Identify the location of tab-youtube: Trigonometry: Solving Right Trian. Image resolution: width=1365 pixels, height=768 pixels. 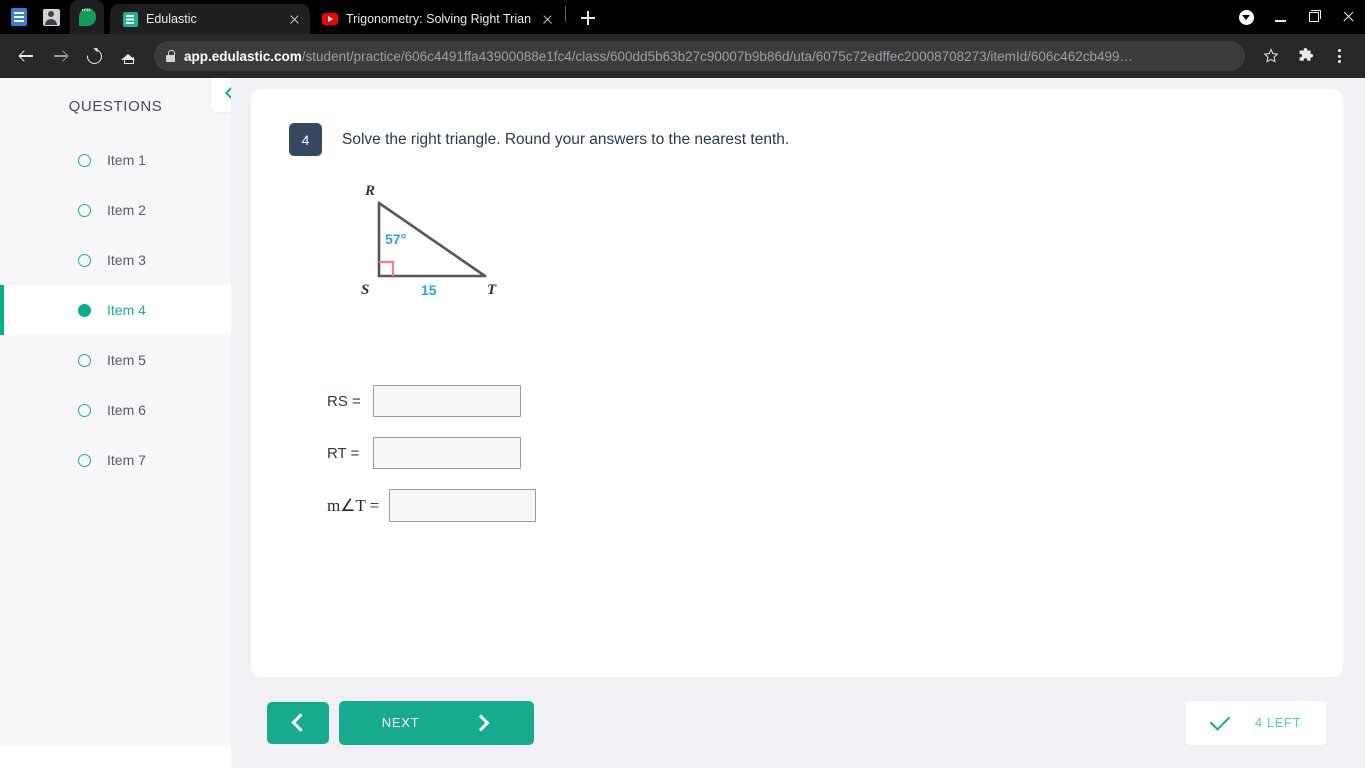
(437, 19).